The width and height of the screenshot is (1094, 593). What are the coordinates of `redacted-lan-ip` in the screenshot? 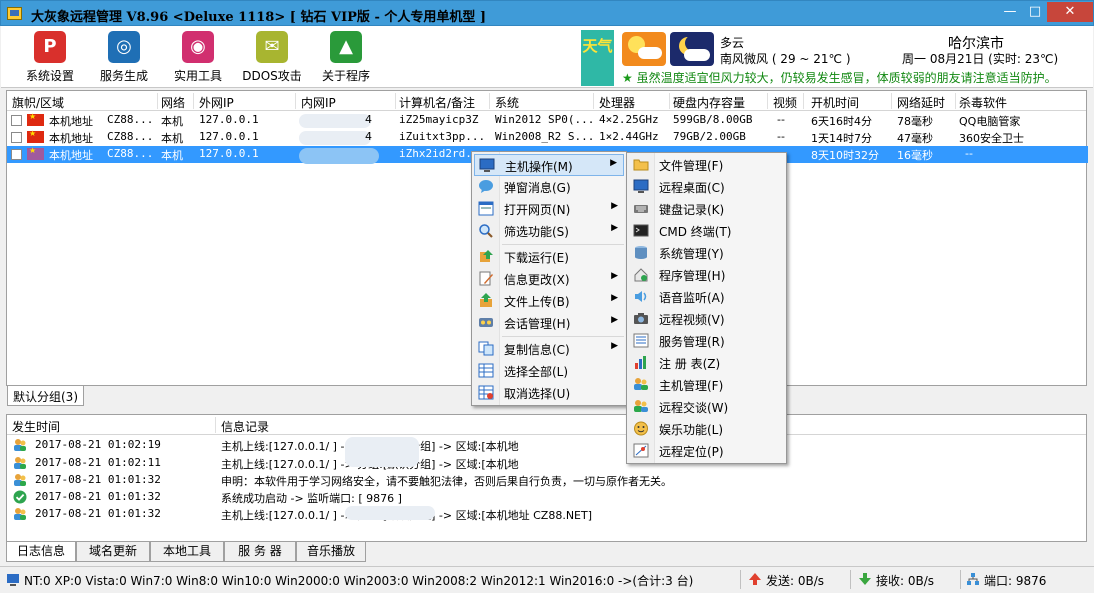 It's located at (335, 121).